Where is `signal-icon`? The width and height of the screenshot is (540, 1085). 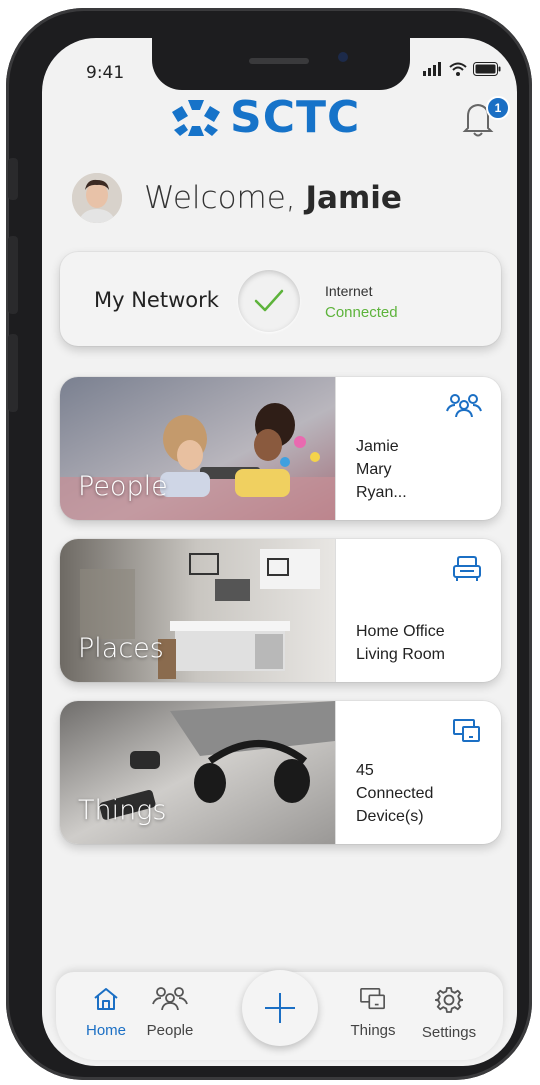 signal-icon is located at coordinates (432, 69).